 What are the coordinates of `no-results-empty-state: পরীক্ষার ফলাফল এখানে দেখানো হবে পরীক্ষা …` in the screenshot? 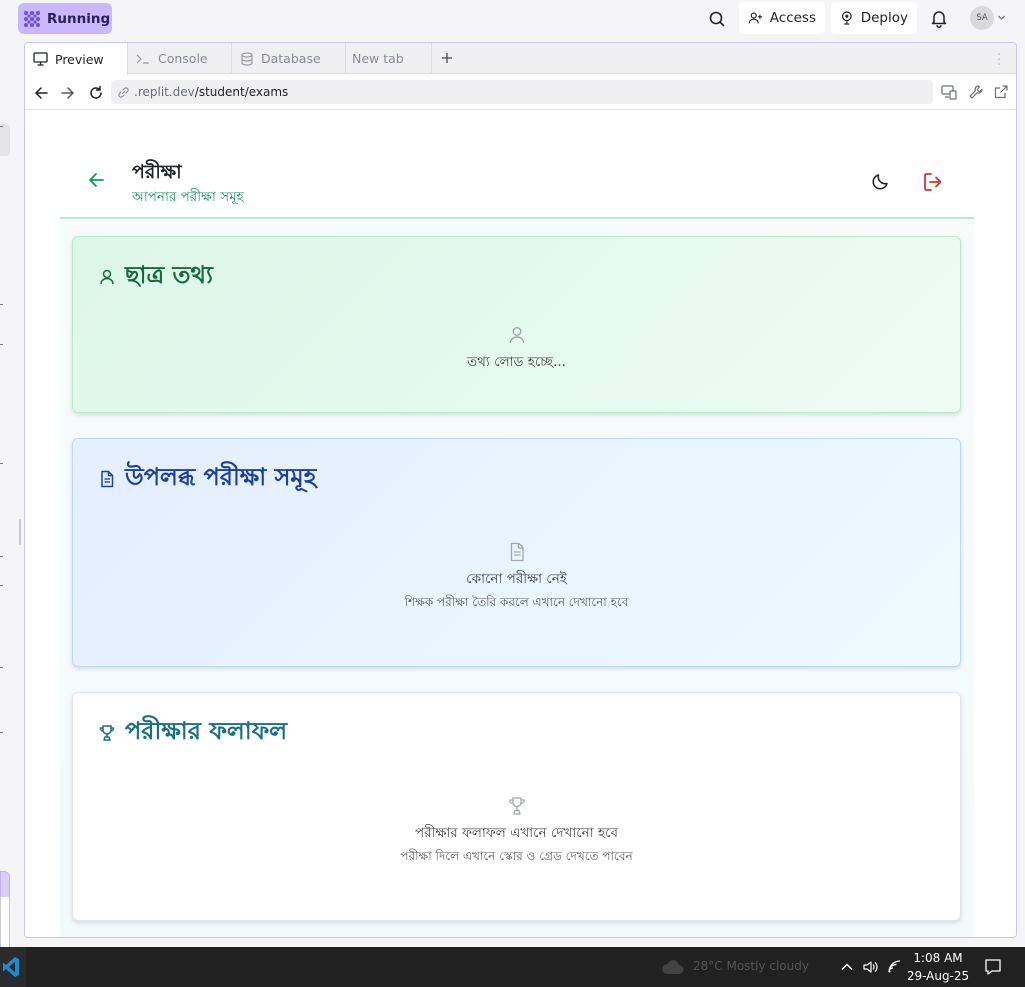 It's located at (516, 832).